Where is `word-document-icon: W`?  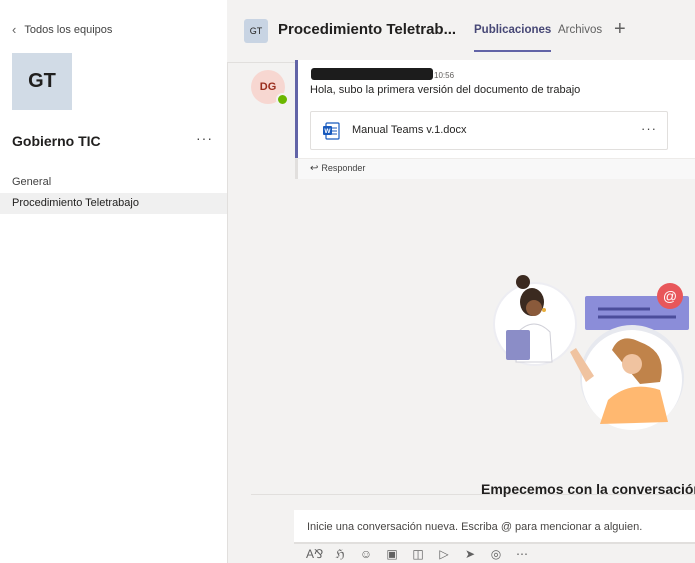 word-document-icon: W is located at coordinates (331, 131).